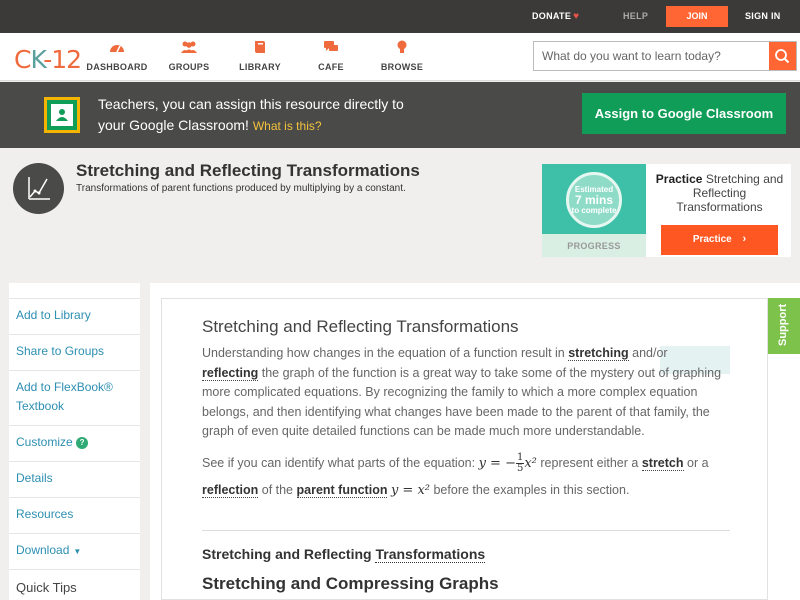 The width and height of the screenshot is (800, 600). Describe the element at coordinates (466, 530) in the screenshot. I see `section-divider` at that location.